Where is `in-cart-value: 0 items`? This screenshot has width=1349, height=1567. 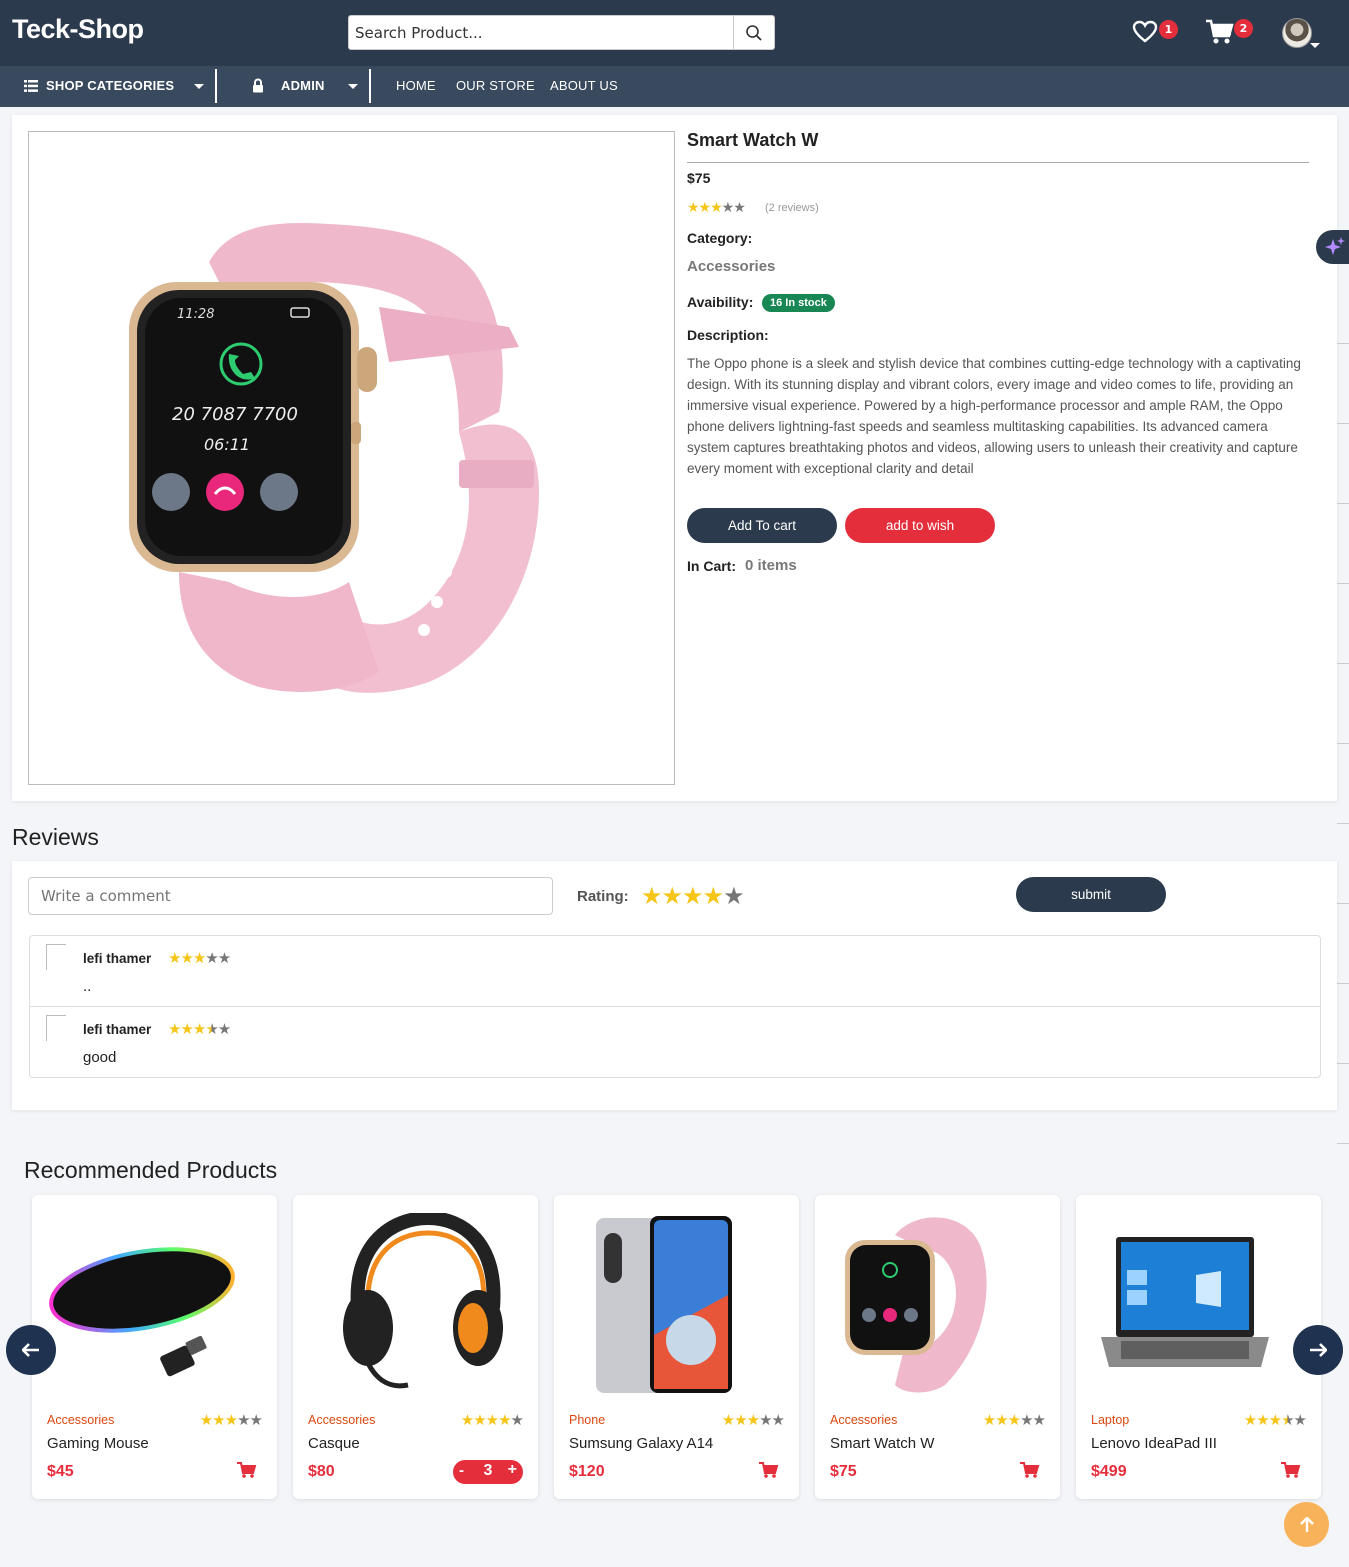 in-cart-value: 0 items is located at coordinates (771, 565).